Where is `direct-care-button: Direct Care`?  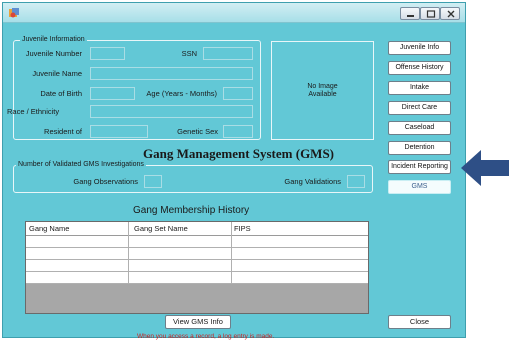 direct-care-button: Direct Care is located at coordinates (419, 108).